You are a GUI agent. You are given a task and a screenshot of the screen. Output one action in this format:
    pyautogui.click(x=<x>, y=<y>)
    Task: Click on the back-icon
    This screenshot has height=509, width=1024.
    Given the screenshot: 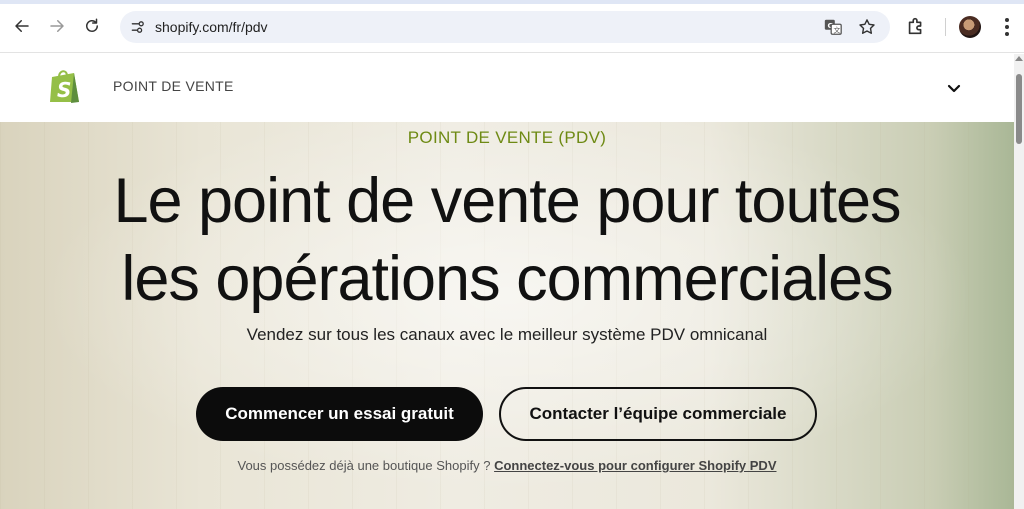 What is the action you would take?
    pyautogui.click(x=22, y=26)
    